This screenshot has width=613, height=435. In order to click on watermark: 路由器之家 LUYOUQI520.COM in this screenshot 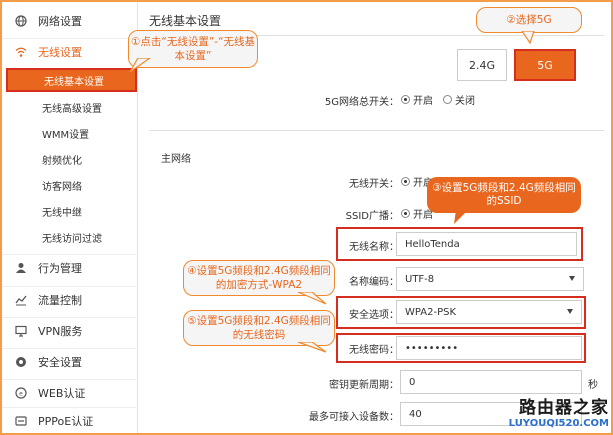, I will do `click(559, 411)`.